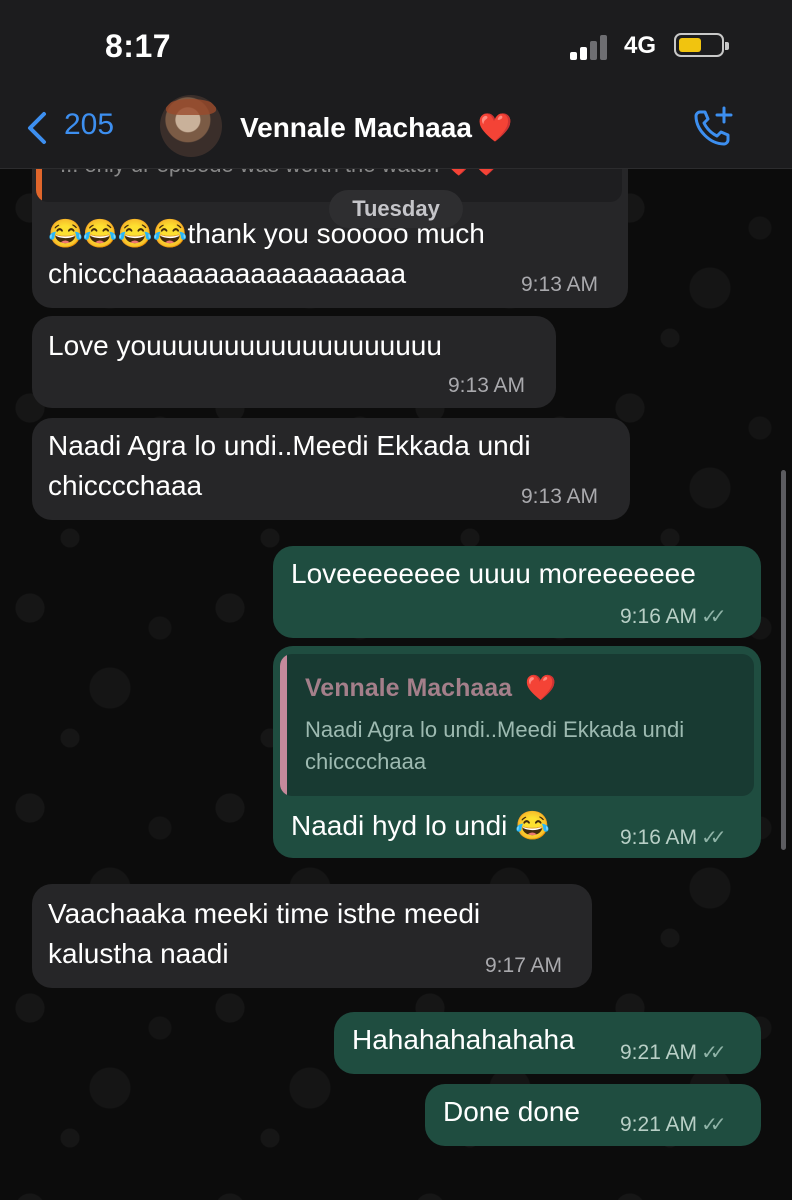 This screenshot has height=1200, width=792. I want to click on back-unread-count: 205, so click(89, 125).